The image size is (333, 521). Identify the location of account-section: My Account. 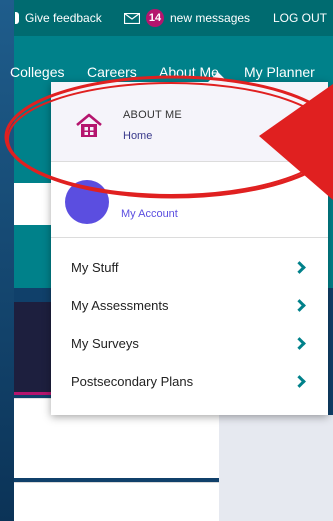
(189, 200).